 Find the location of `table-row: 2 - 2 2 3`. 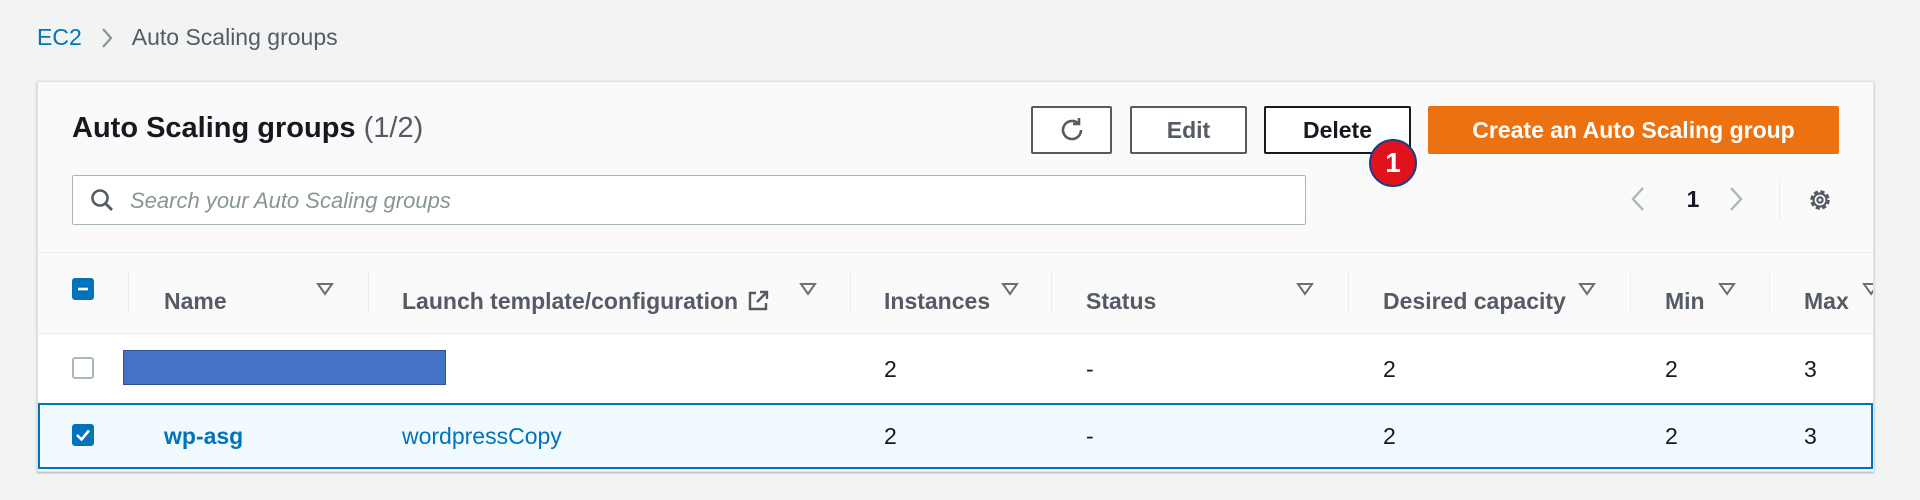

table-row: 2 - 2 2 3 is located at coordinates (955, 368).